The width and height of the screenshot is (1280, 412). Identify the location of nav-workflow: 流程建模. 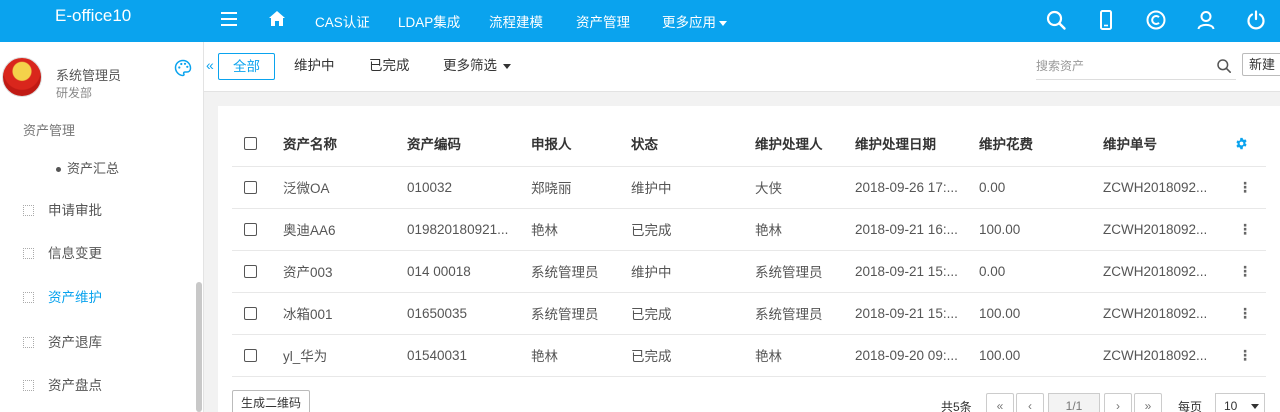
(516, 21).